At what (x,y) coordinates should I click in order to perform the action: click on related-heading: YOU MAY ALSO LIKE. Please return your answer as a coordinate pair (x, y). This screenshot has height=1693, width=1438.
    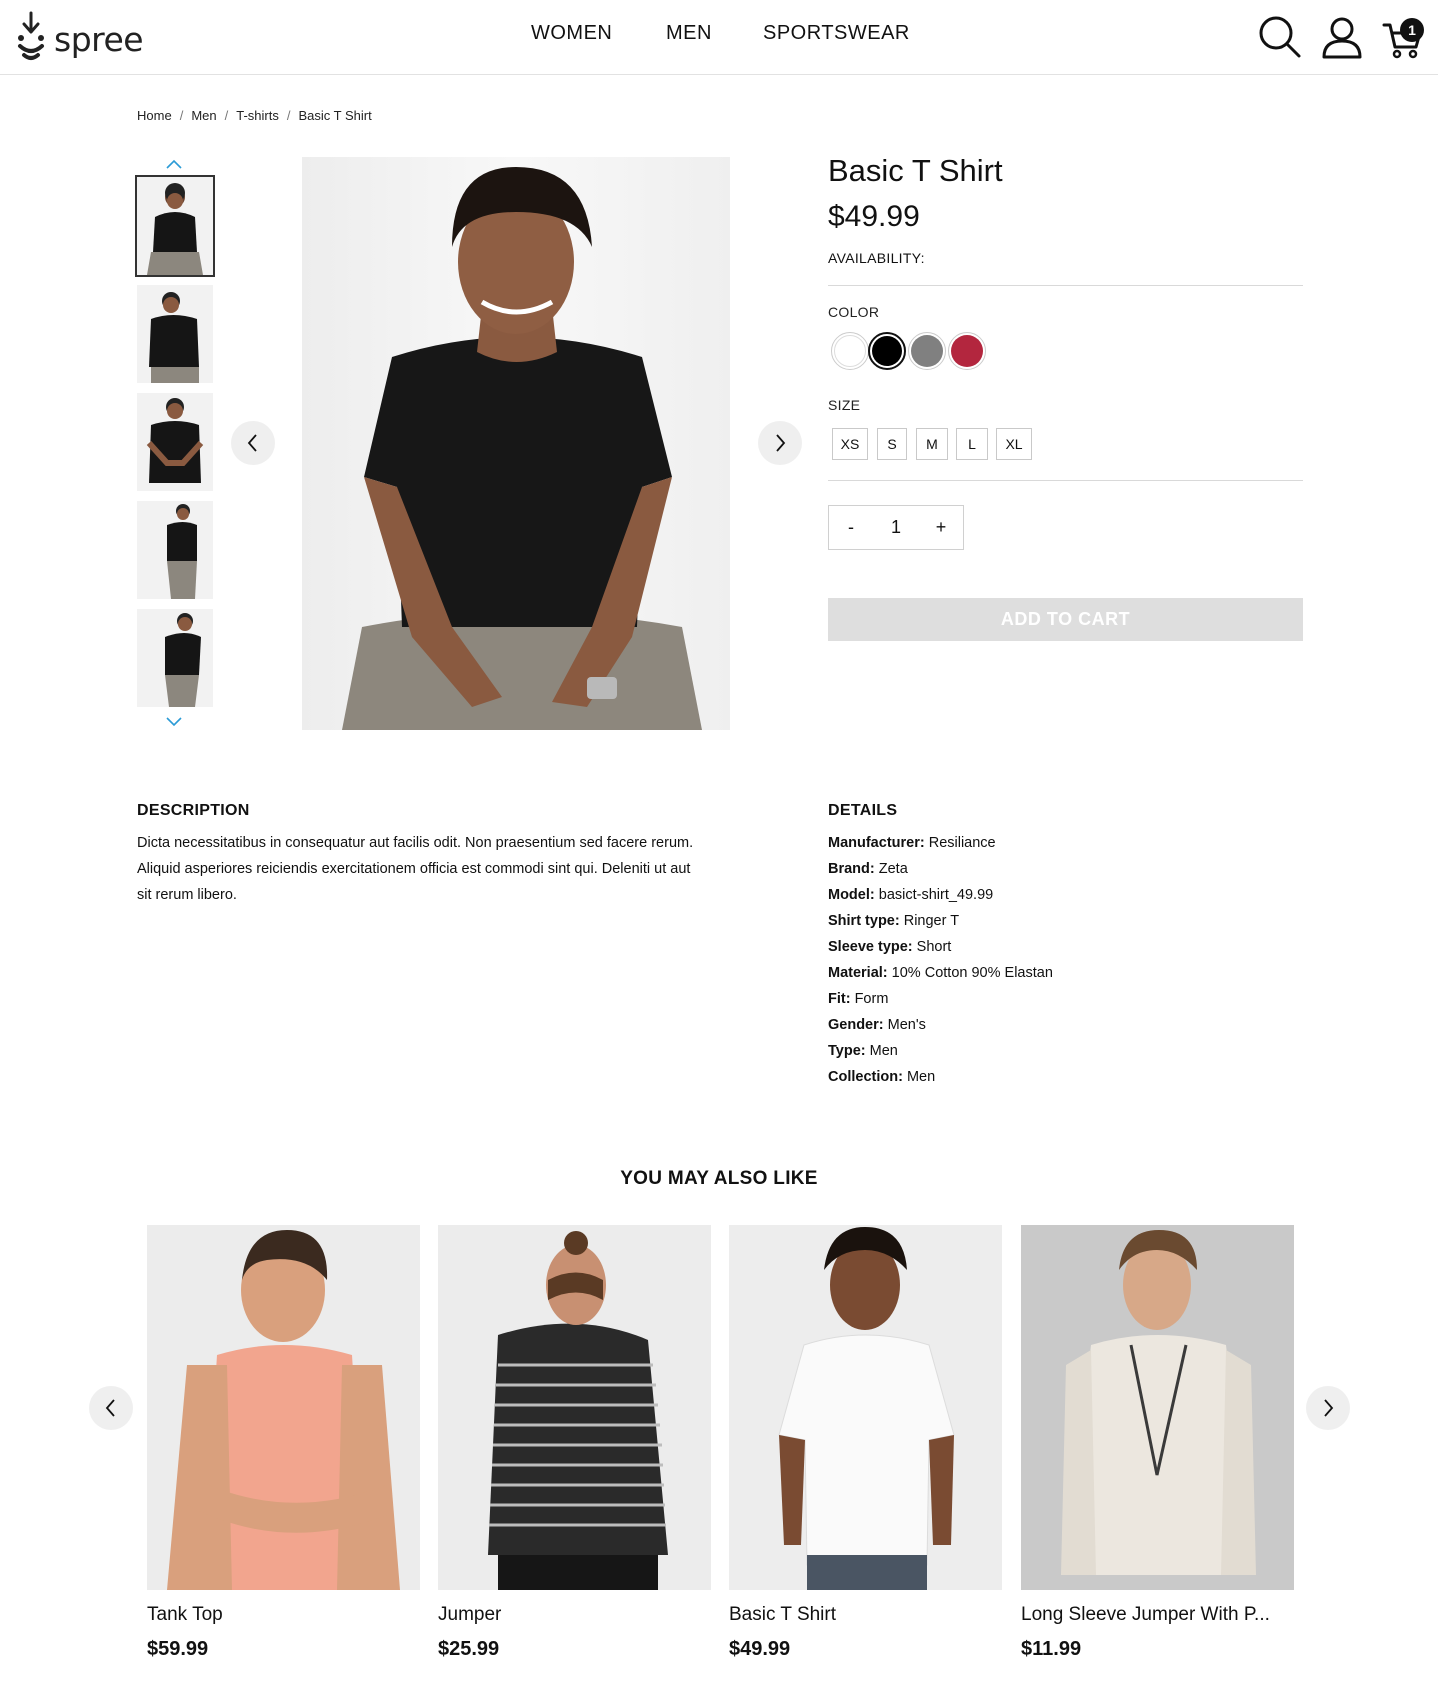
    Looking at the image, I should click on (719, 1178).